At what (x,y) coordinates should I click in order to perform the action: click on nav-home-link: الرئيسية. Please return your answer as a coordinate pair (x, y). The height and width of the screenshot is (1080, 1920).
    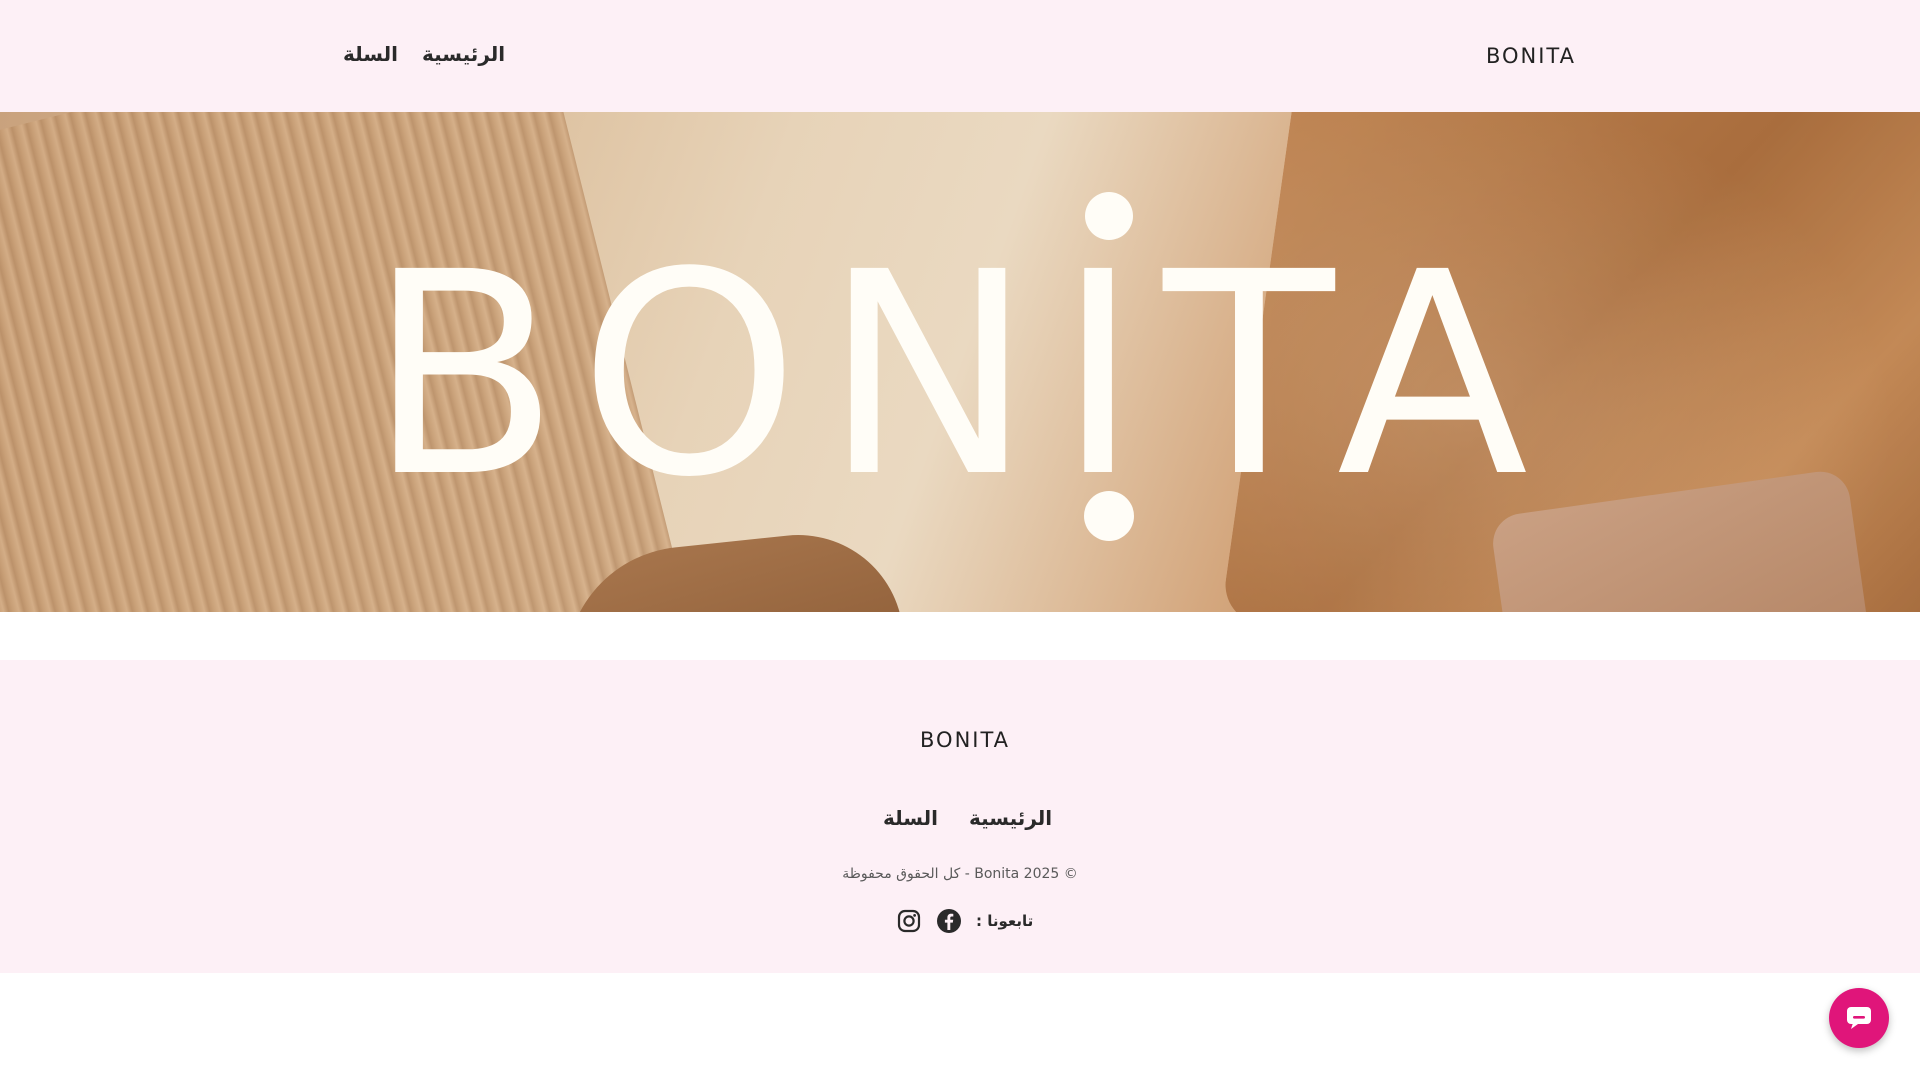
    Looking at the image, I should click on (463, 54).